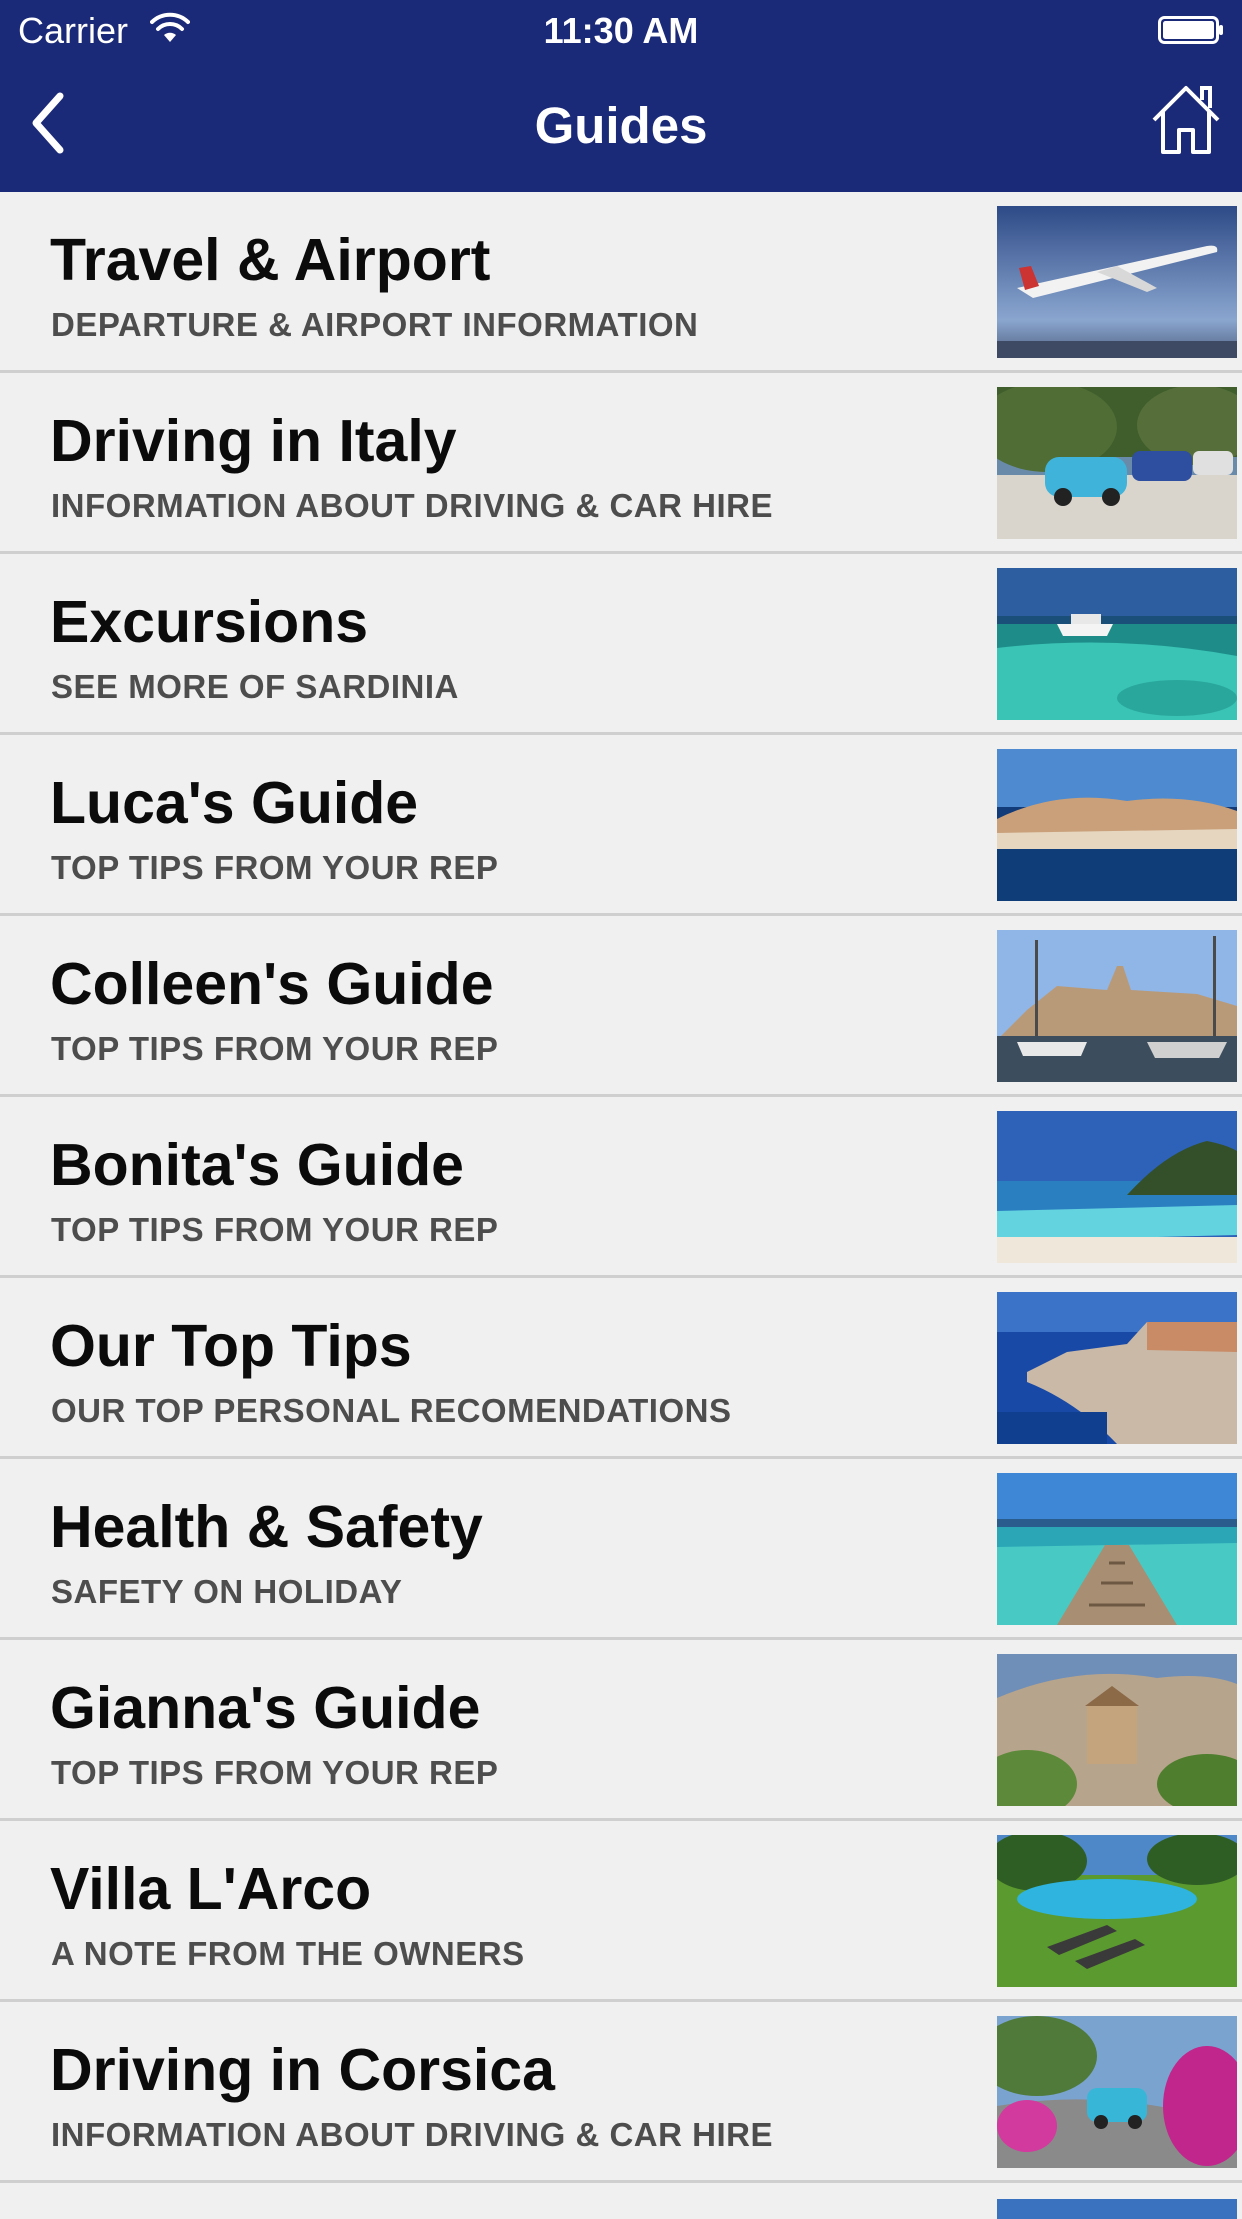 This screenshot has width=1242, height=2219. I want to click on list-item-subtitle: SAFETY ON HOLIDAY, so click(227, 1591).